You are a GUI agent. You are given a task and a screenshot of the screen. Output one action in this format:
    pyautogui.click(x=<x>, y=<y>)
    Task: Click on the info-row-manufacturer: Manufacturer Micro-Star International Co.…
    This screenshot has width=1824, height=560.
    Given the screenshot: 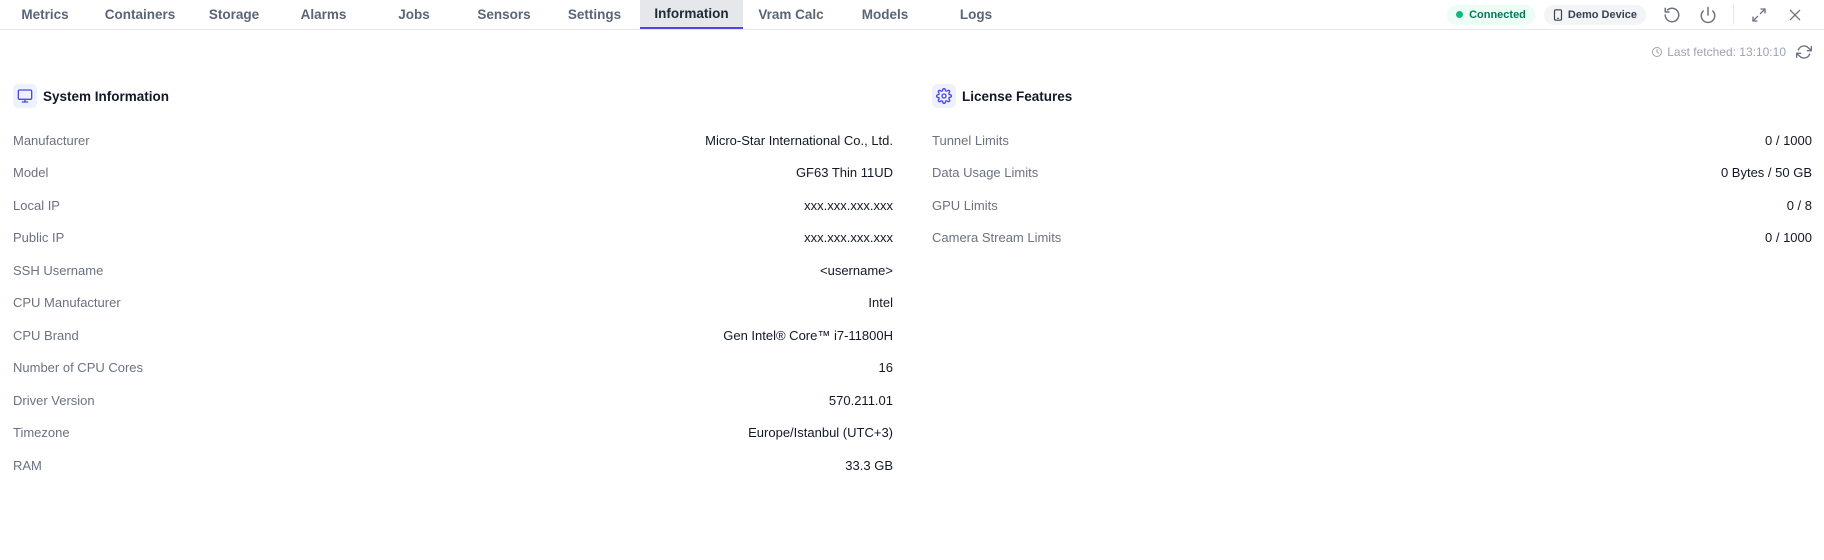 What is the action you would take?
    pyautogui.click(x=453, y=140)
    